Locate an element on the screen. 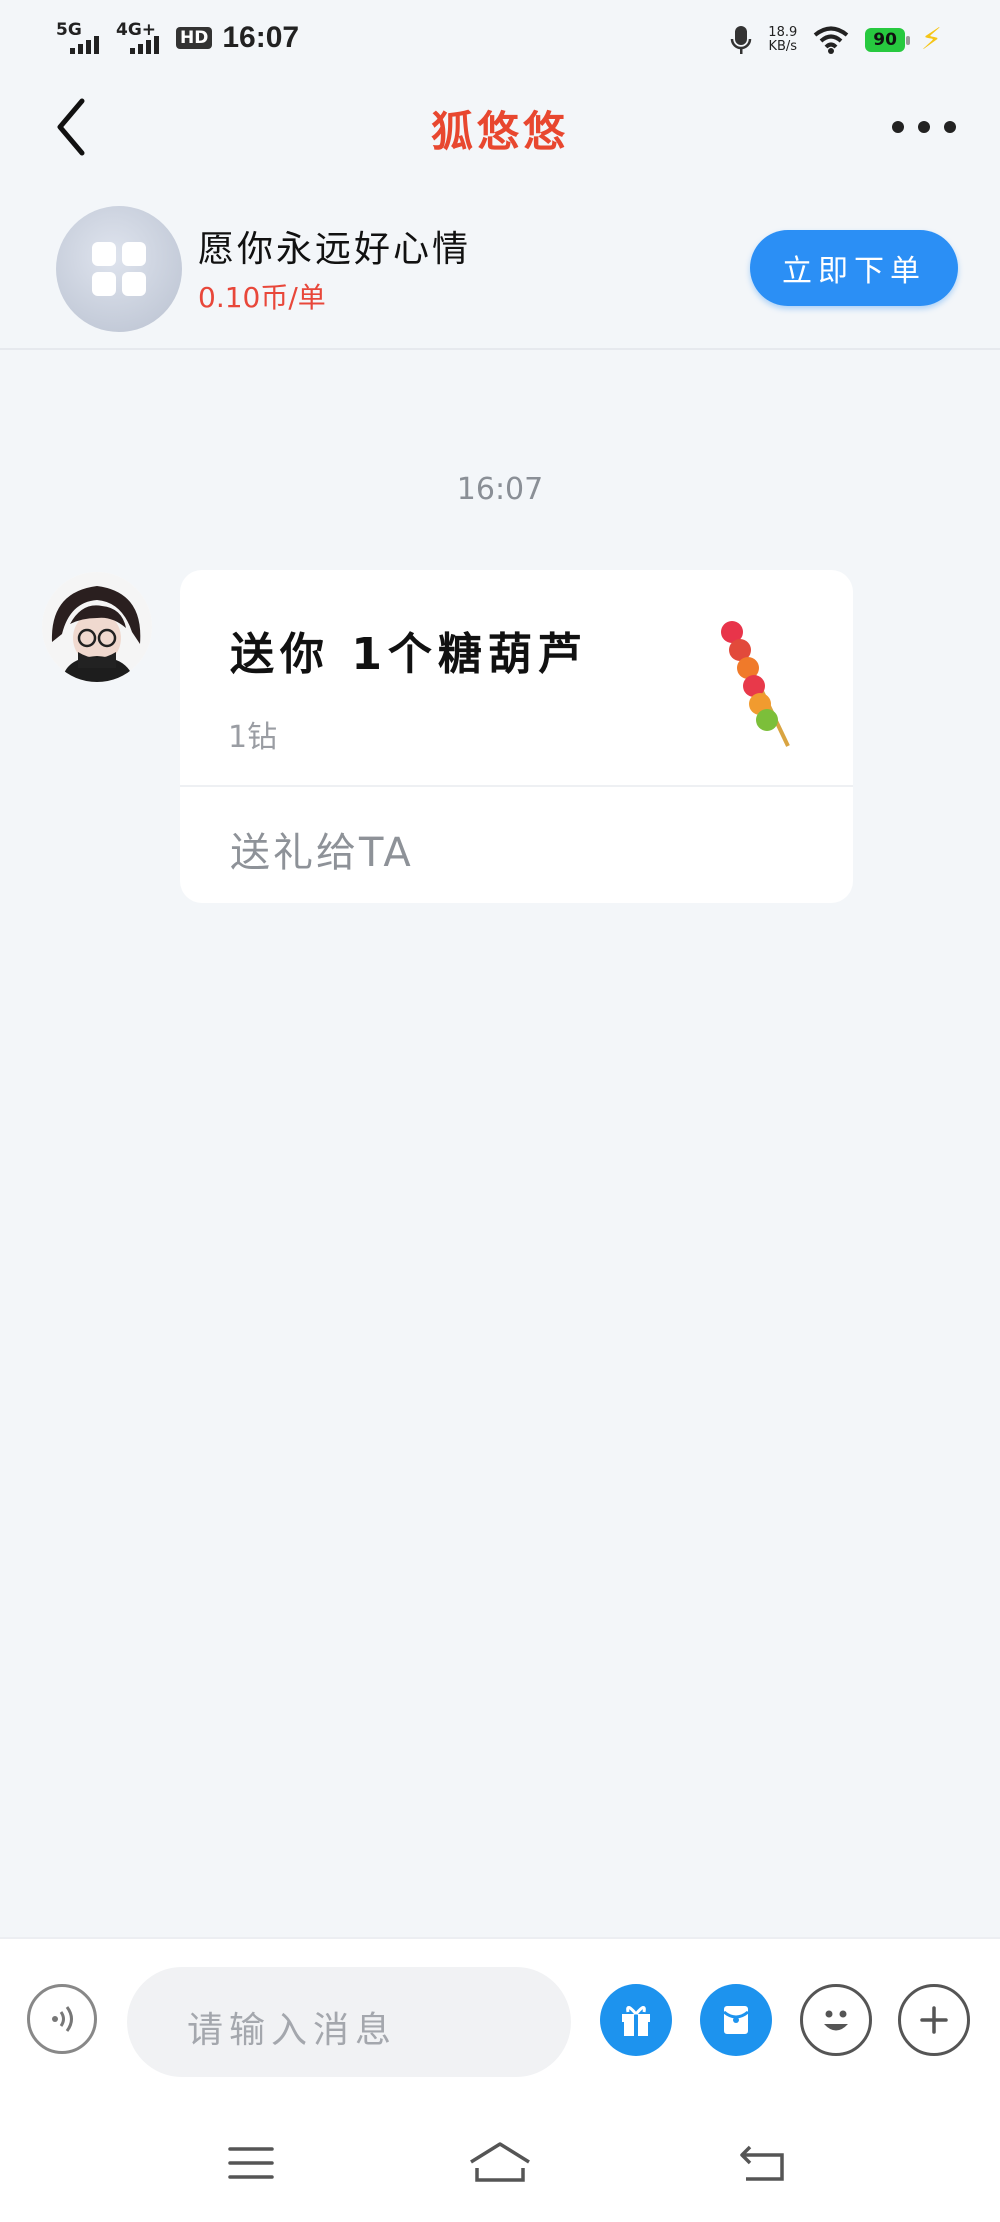  order-now-button: 立即下单 is located at coordinates (854, 268).